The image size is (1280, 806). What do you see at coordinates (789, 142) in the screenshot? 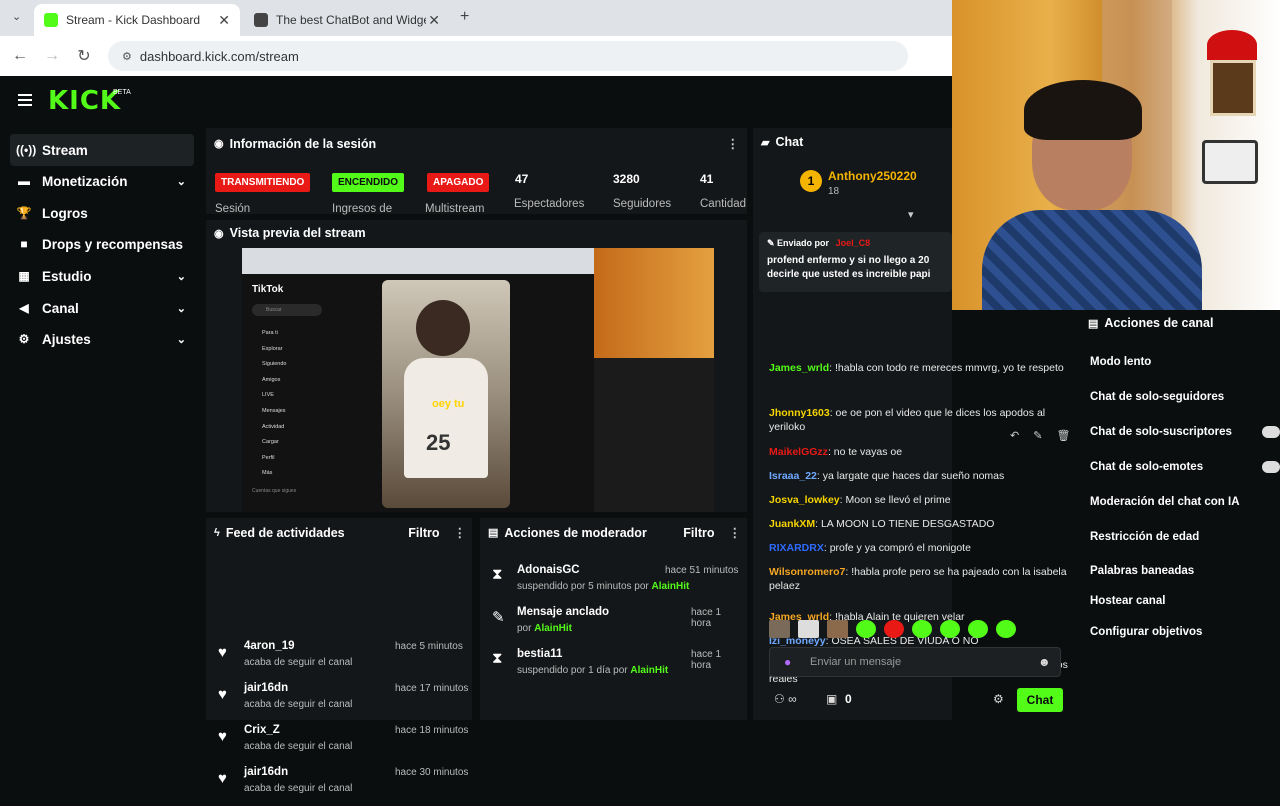
I see `panel-title: Chat` at bounding box center [789, 142].